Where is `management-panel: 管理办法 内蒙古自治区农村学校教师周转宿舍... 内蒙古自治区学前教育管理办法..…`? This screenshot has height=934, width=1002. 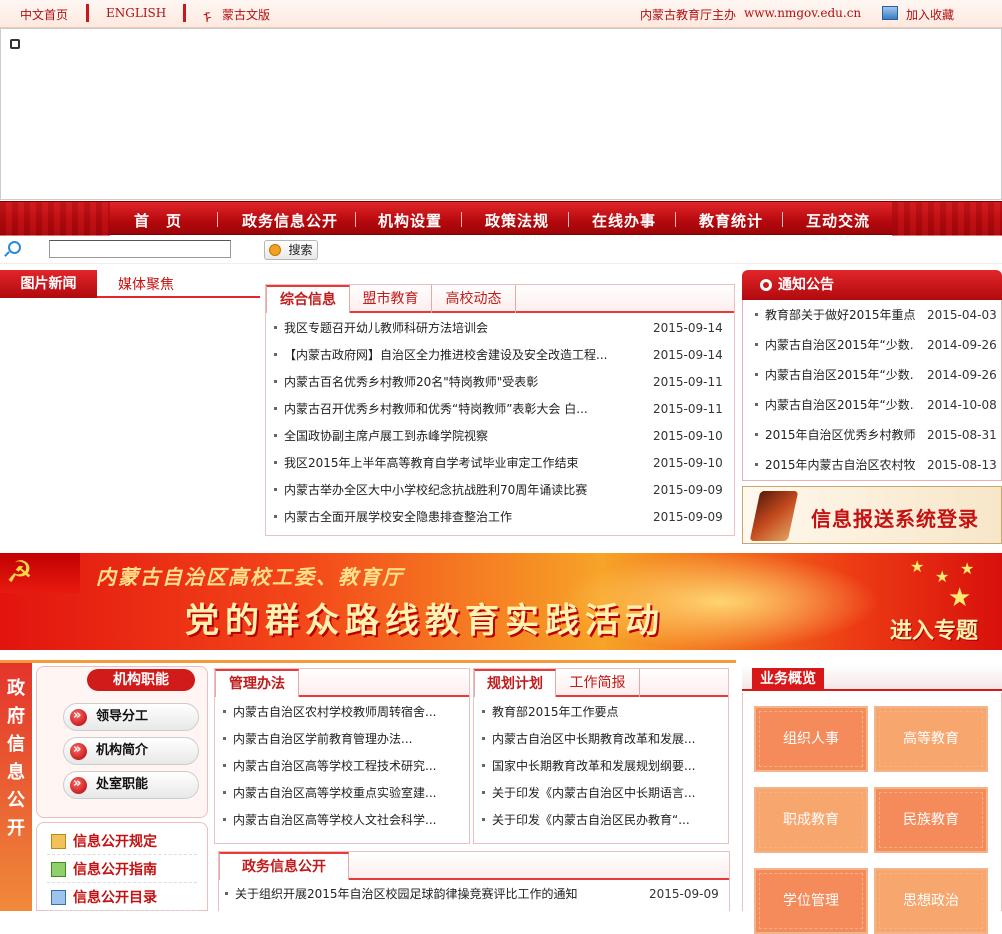
management-panel: 管理办法 内蒙古自治区农村学校教师周转宿舍... 内蒙古自治区学前教育管理办法..… is located at coordinates (342, 756).